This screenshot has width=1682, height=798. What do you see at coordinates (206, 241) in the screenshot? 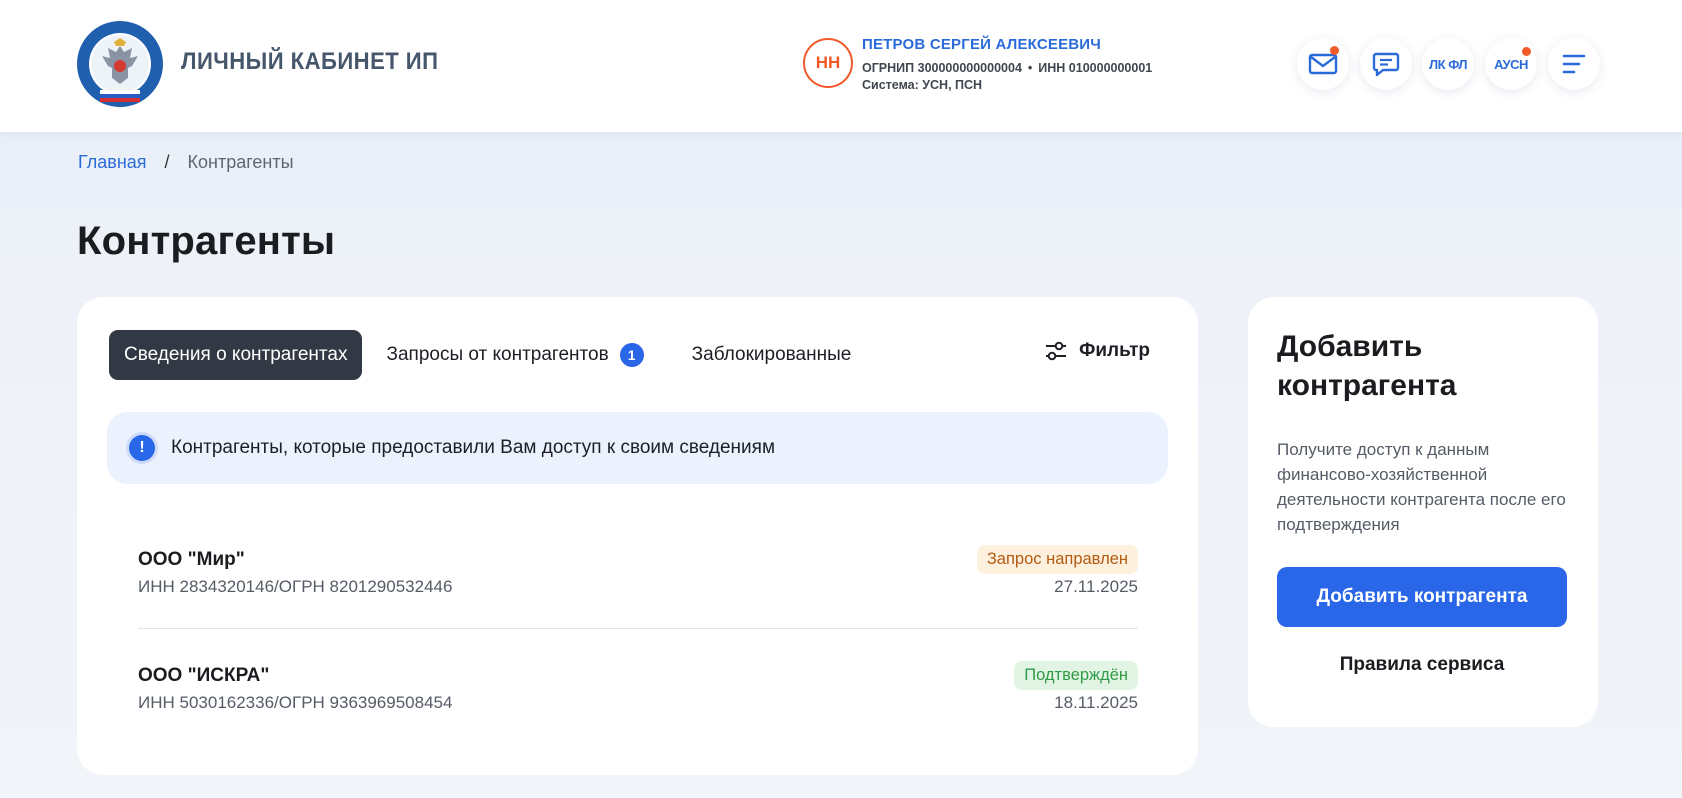
I see `page-title: Контрагенты` at bounding box center [206, 241].